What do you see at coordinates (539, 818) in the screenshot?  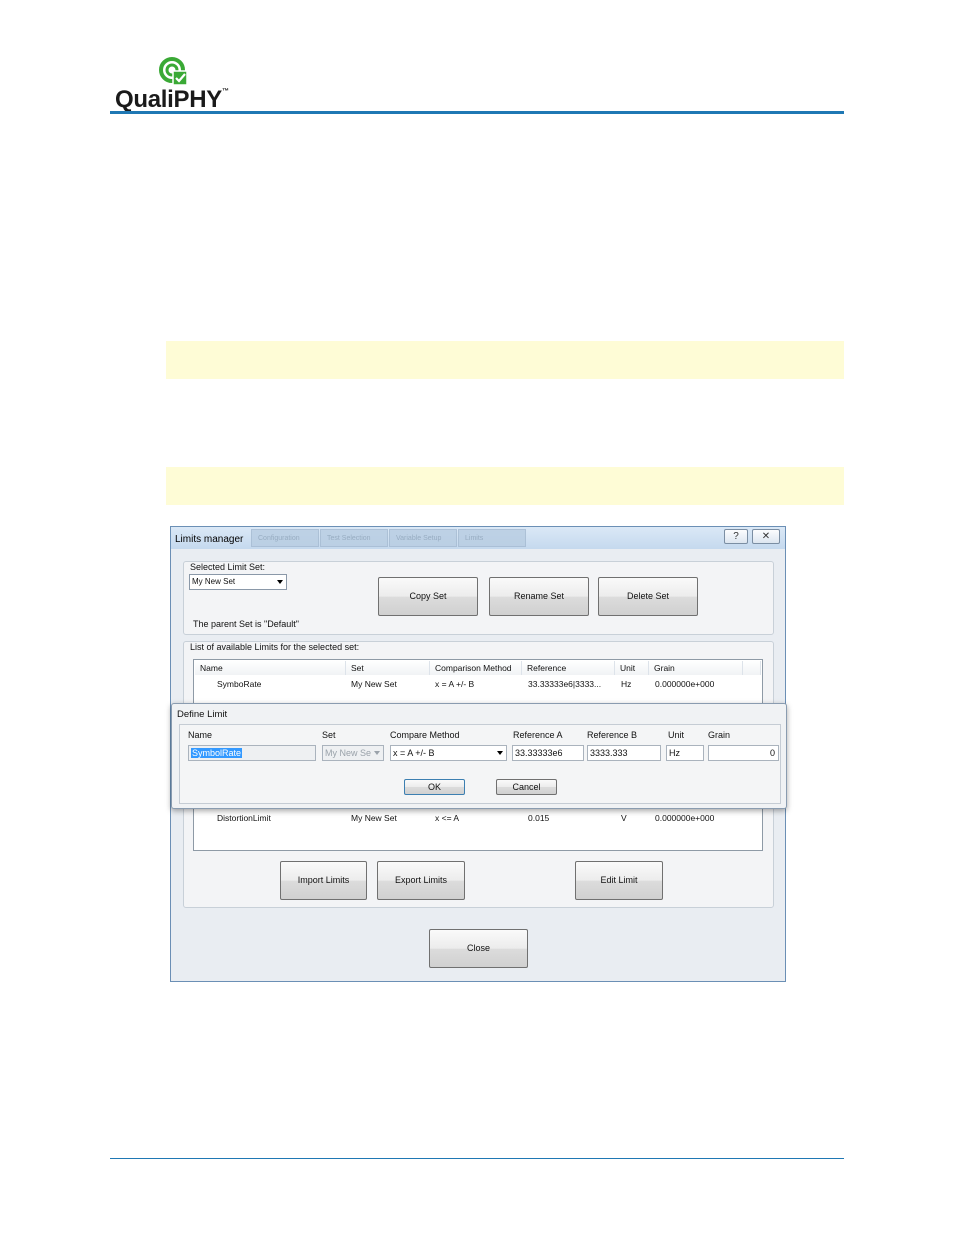 I see `cell-reference: 0.015` at bounding box center [539, 818].